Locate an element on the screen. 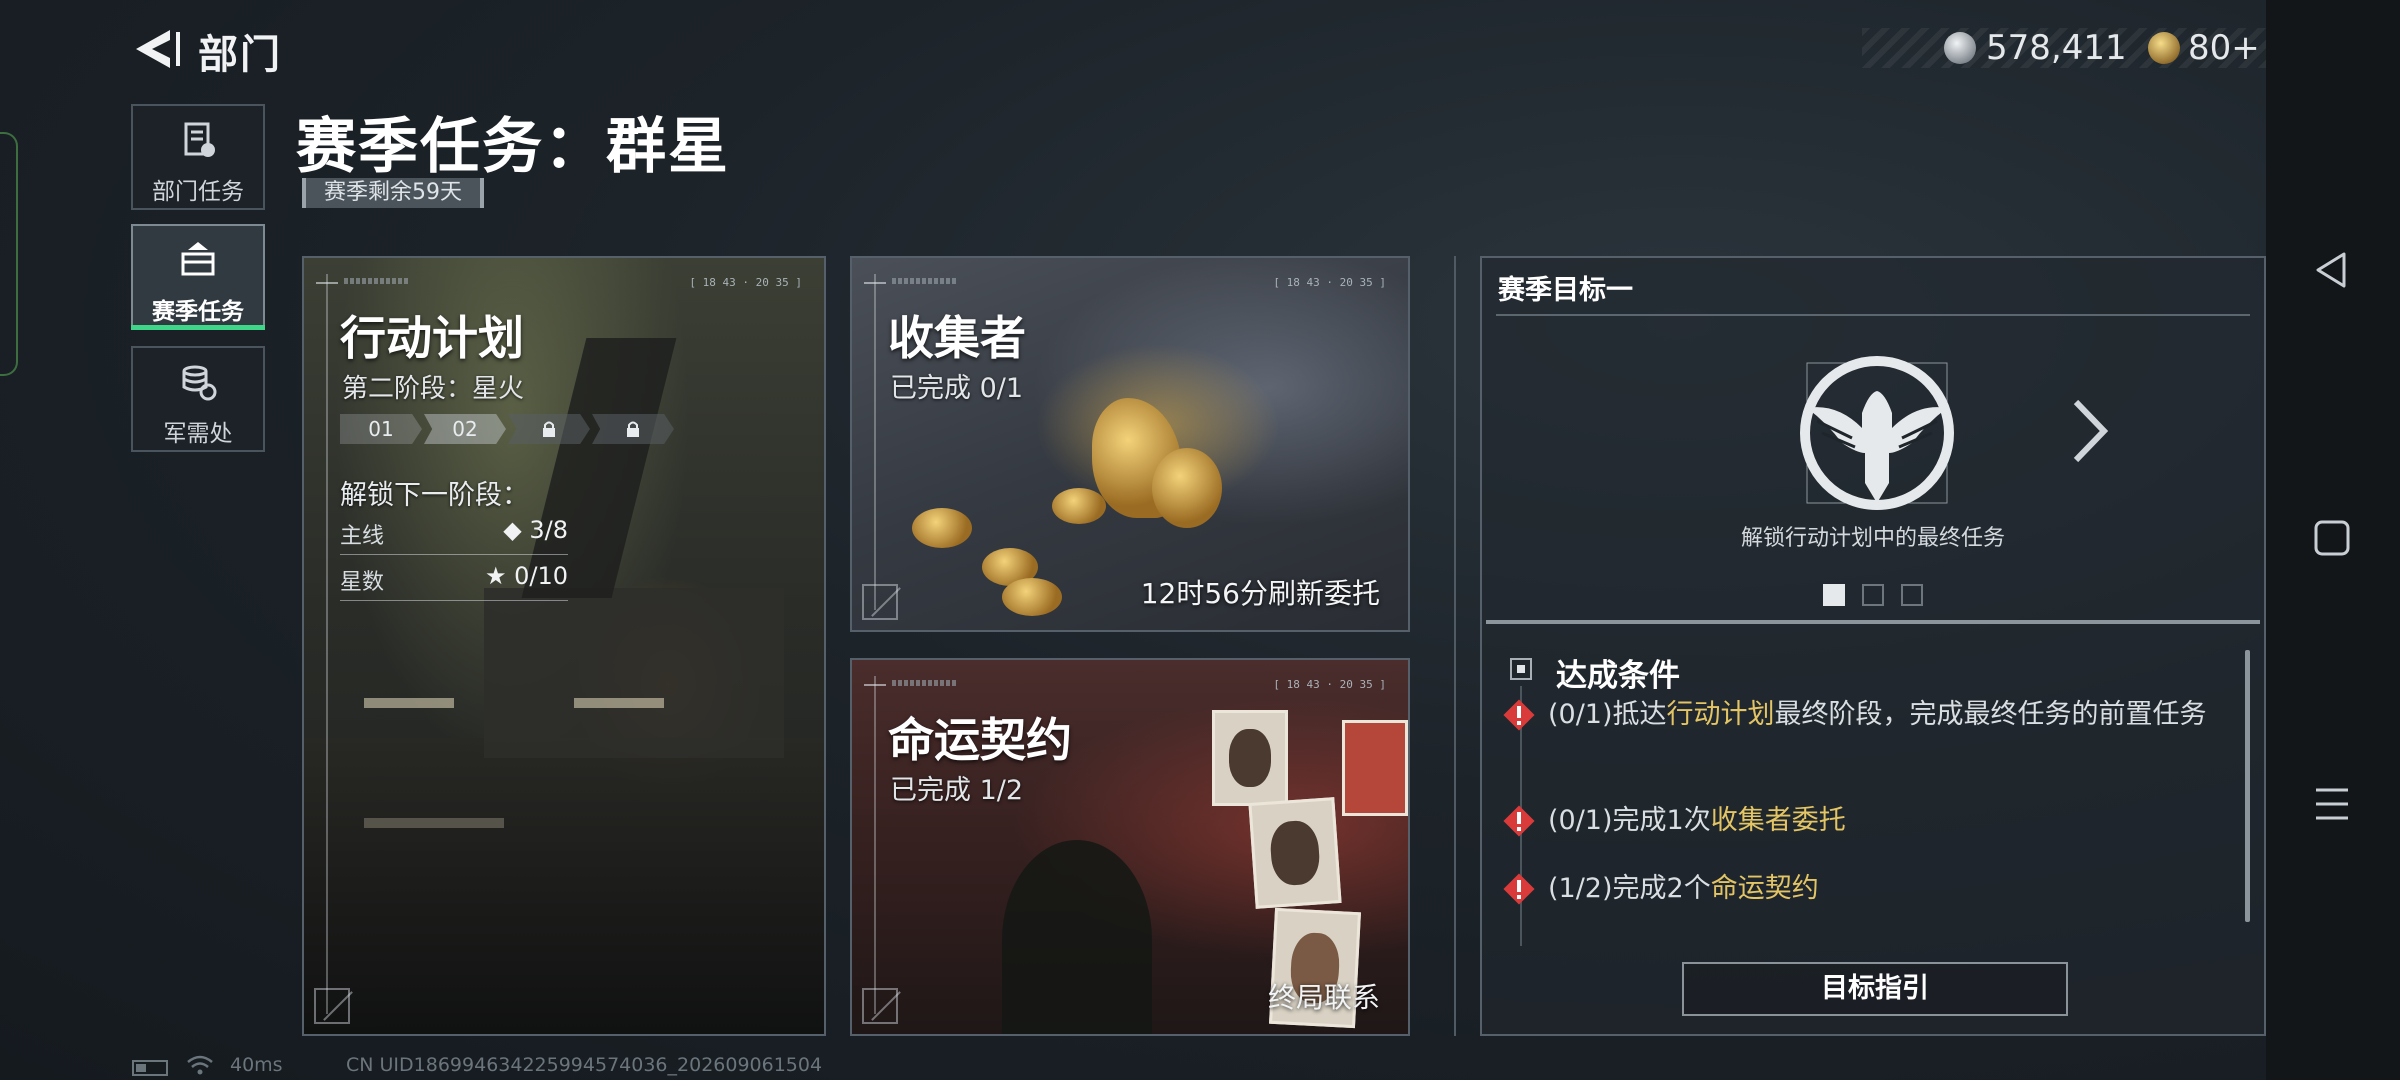 Image resolution: width=2400 pixels, height=1080 pixels. condition-item: (0/1)抵达行动计划最终阶段，完成最终任务的前置任务 is located at coordinates (1883, 715).